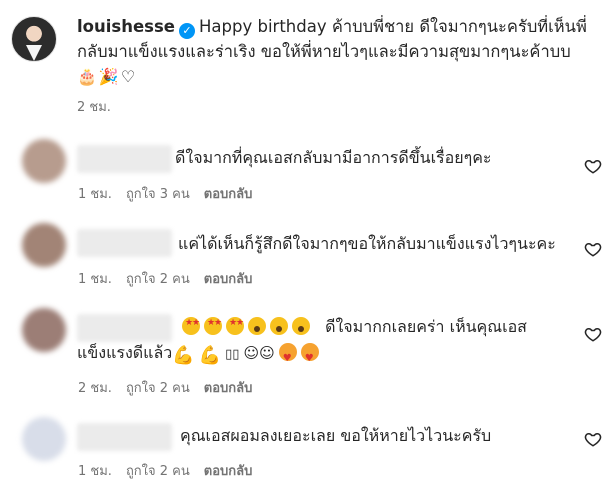  Describe the element at coordinates (126, 26) in the screenshot. I see `author-username: louishesse` at that location.